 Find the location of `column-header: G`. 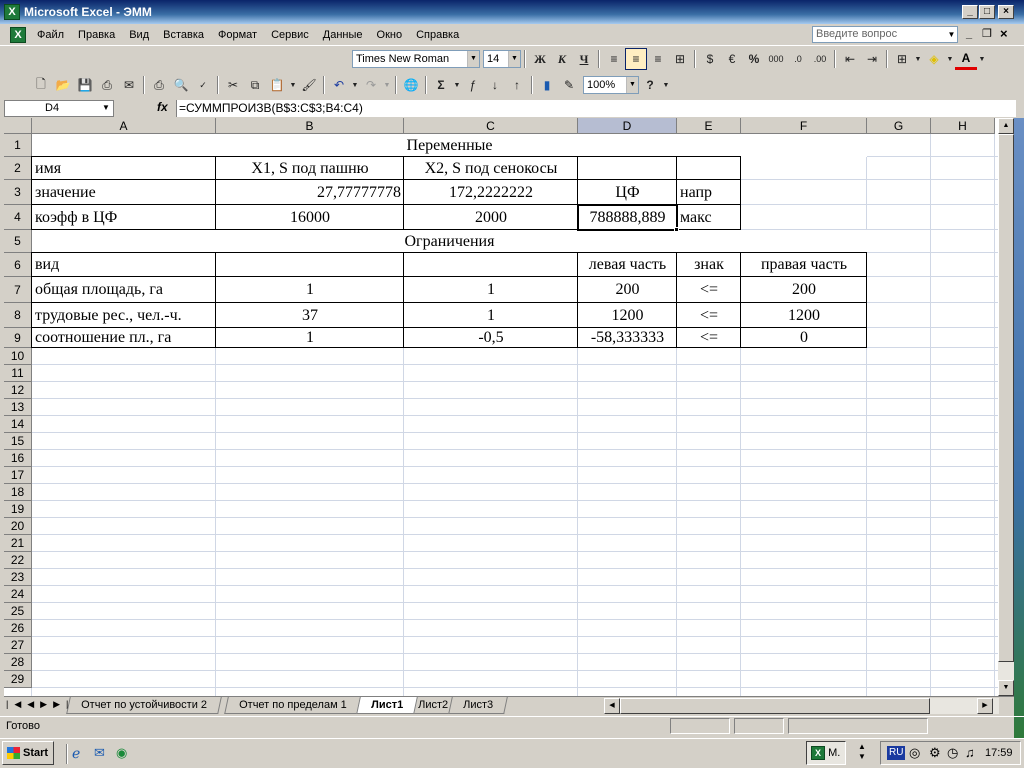

column-header: G is located at coordinates (899, 126).